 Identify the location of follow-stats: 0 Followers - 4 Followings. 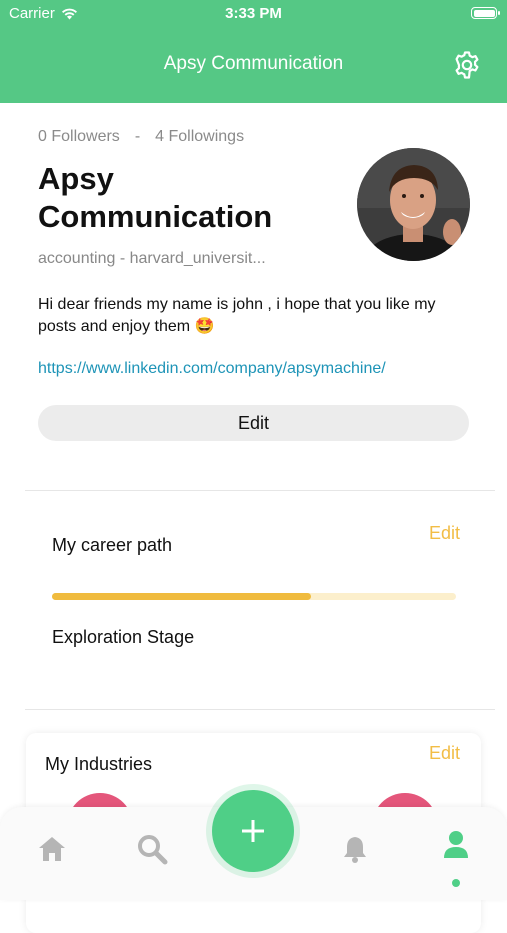
(141, 137).